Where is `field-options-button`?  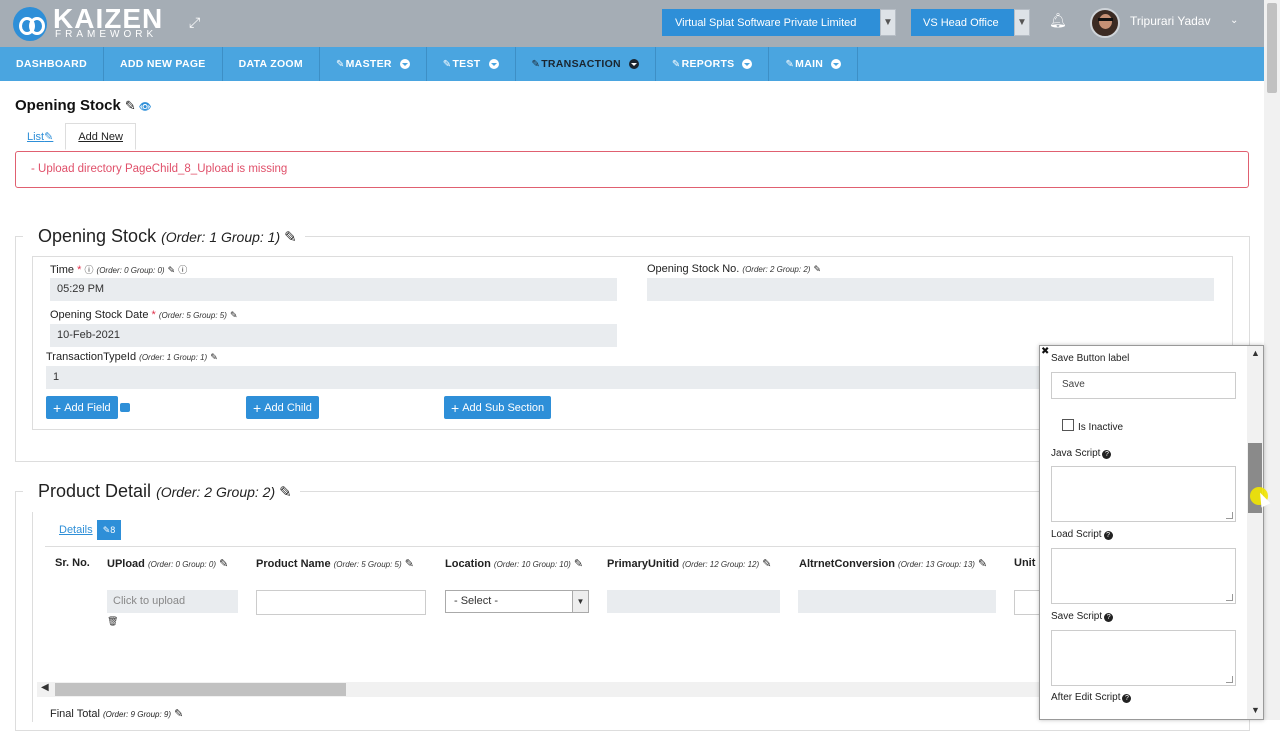 field-options-button is located at coordinates (125, 407).